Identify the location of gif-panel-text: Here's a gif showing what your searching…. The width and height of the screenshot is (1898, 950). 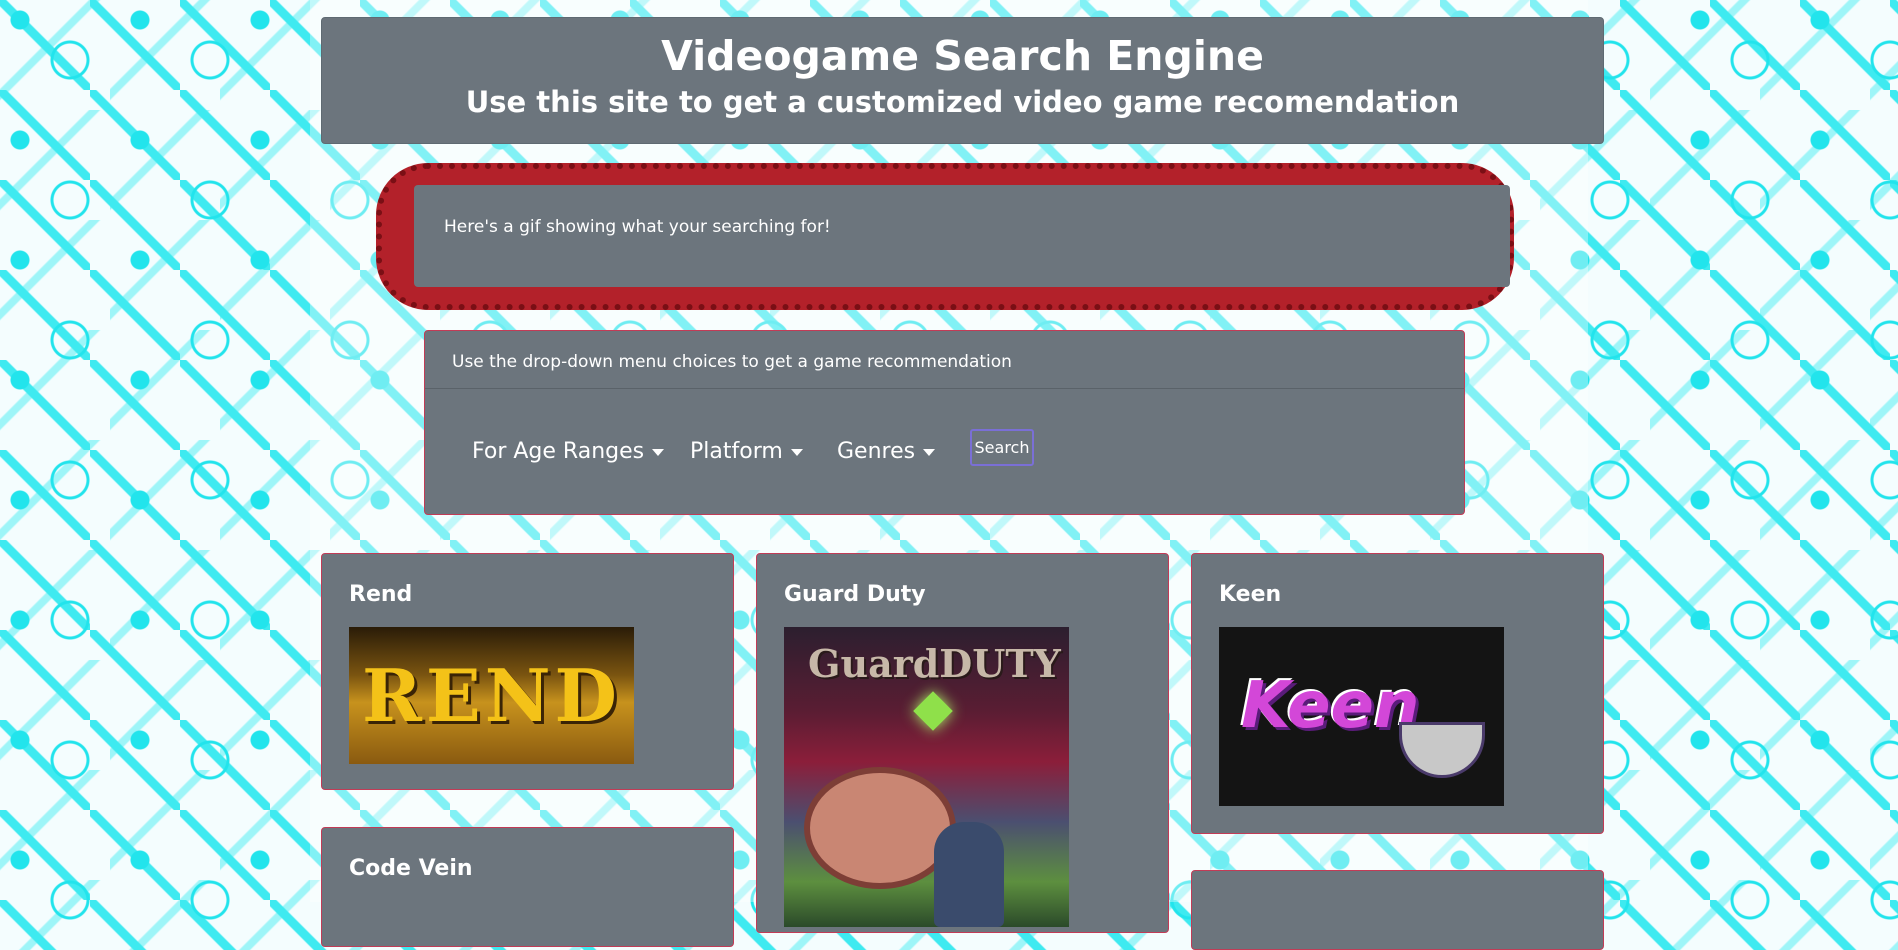
(637, 227).